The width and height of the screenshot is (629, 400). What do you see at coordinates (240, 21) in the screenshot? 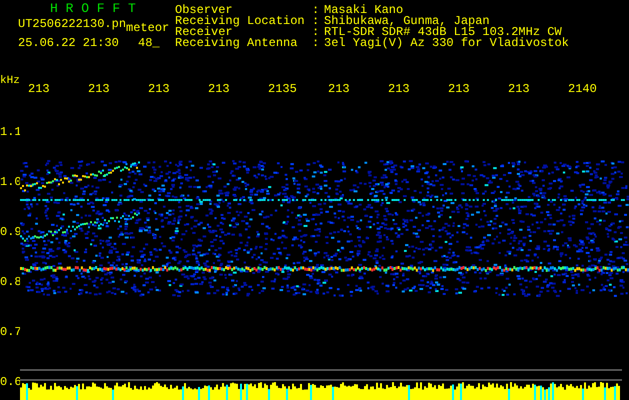
I see `info-label: Receiving Location` at bounding box center [240, 21].